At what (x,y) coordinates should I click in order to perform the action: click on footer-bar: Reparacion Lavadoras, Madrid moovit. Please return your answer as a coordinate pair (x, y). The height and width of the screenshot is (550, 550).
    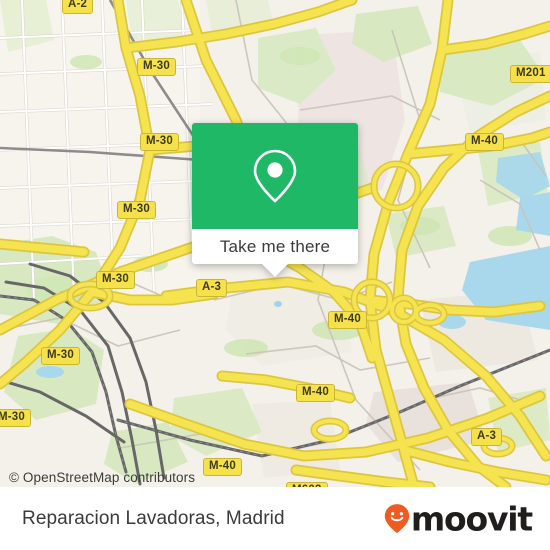
    Looking at the image, I should click on (275, 518).